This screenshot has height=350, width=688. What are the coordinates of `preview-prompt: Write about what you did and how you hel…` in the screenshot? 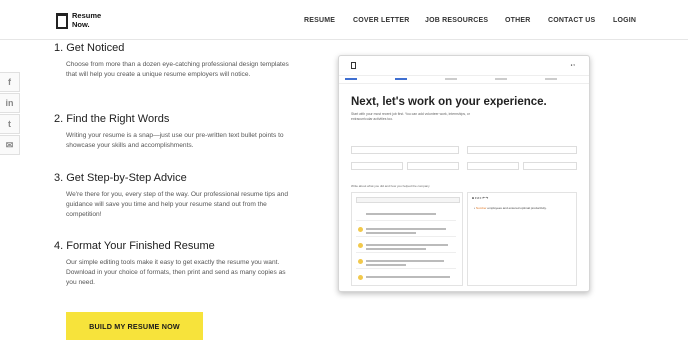 It's located at (390, 186).